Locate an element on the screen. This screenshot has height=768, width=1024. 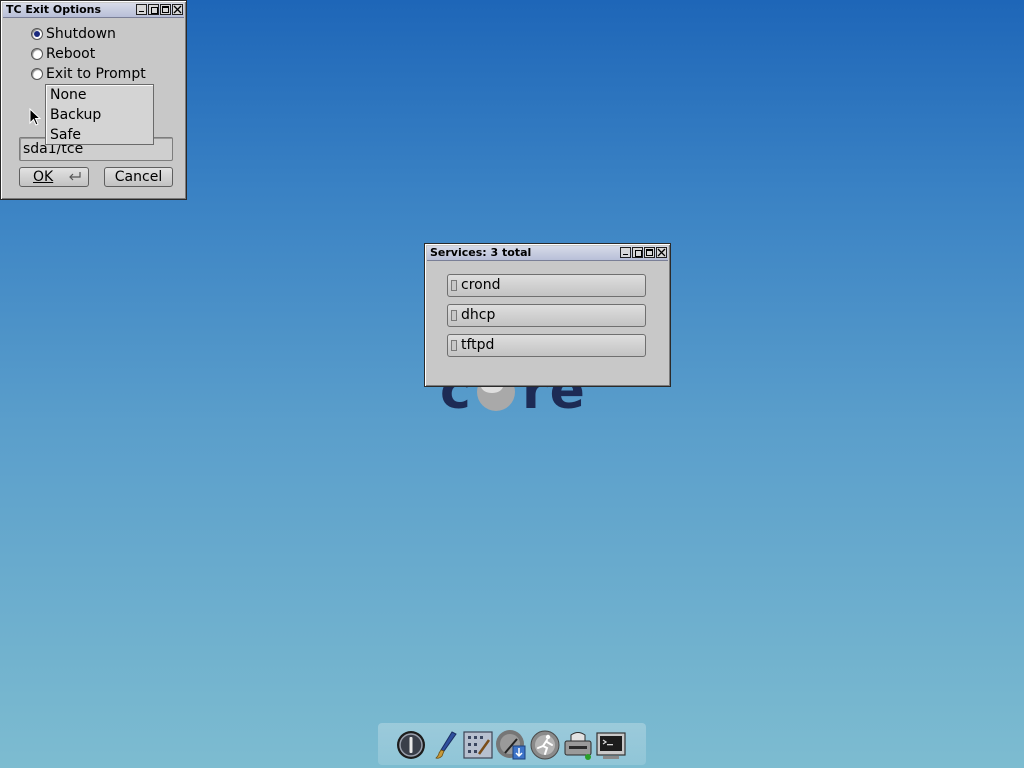
apps-icon is located at coordinates (511, 745).